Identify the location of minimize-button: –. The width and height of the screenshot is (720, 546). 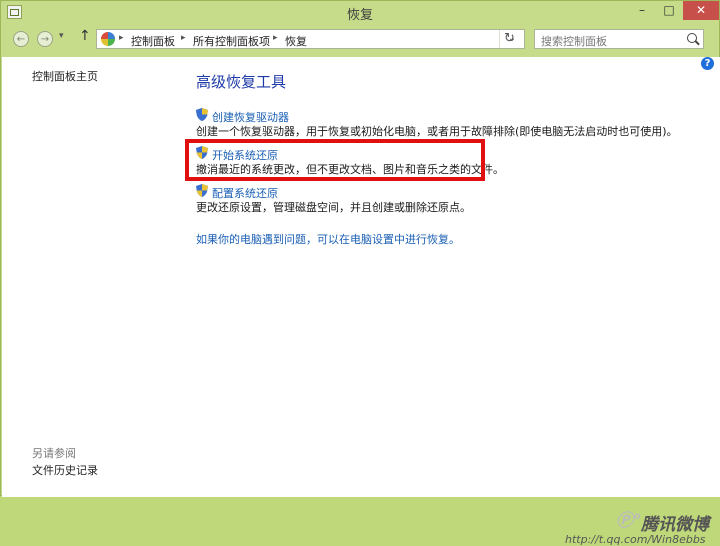
(642, 10).